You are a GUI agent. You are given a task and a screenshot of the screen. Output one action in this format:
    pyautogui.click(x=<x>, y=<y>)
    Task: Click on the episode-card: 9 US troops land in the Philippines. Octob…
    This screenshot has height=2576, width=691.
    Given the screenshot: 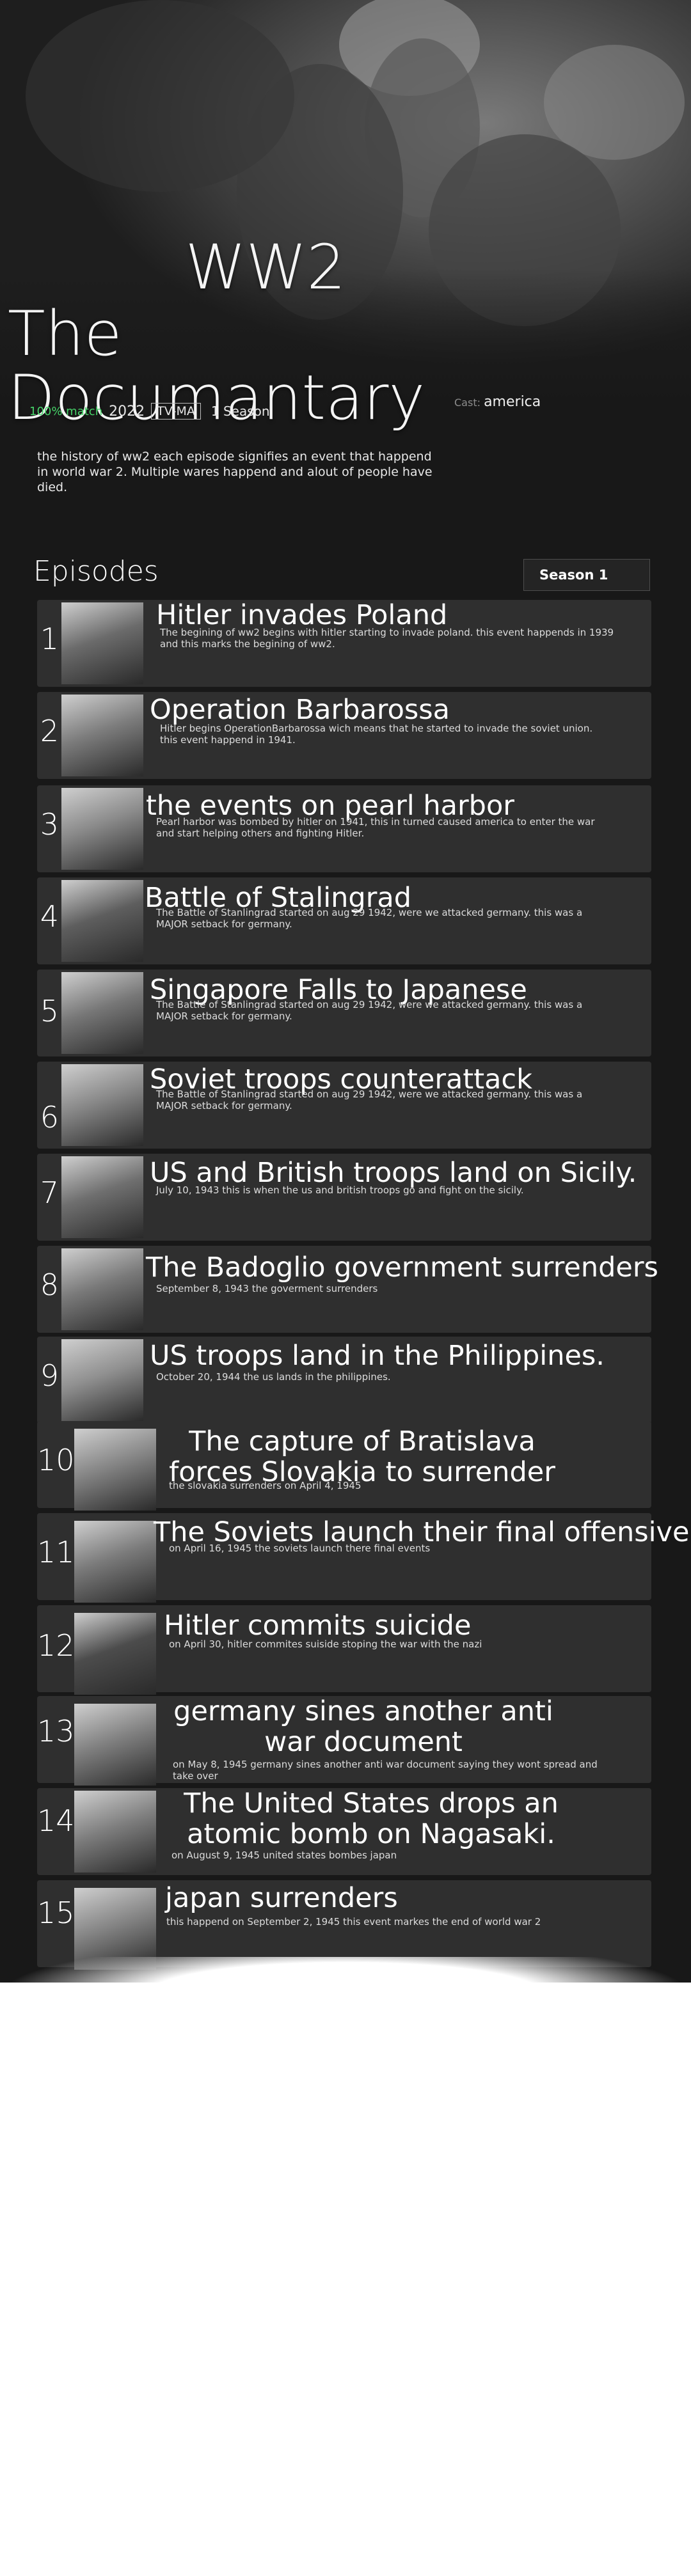 What is the action you would take?
    pyautogui.click(x=344, y=1380)
    